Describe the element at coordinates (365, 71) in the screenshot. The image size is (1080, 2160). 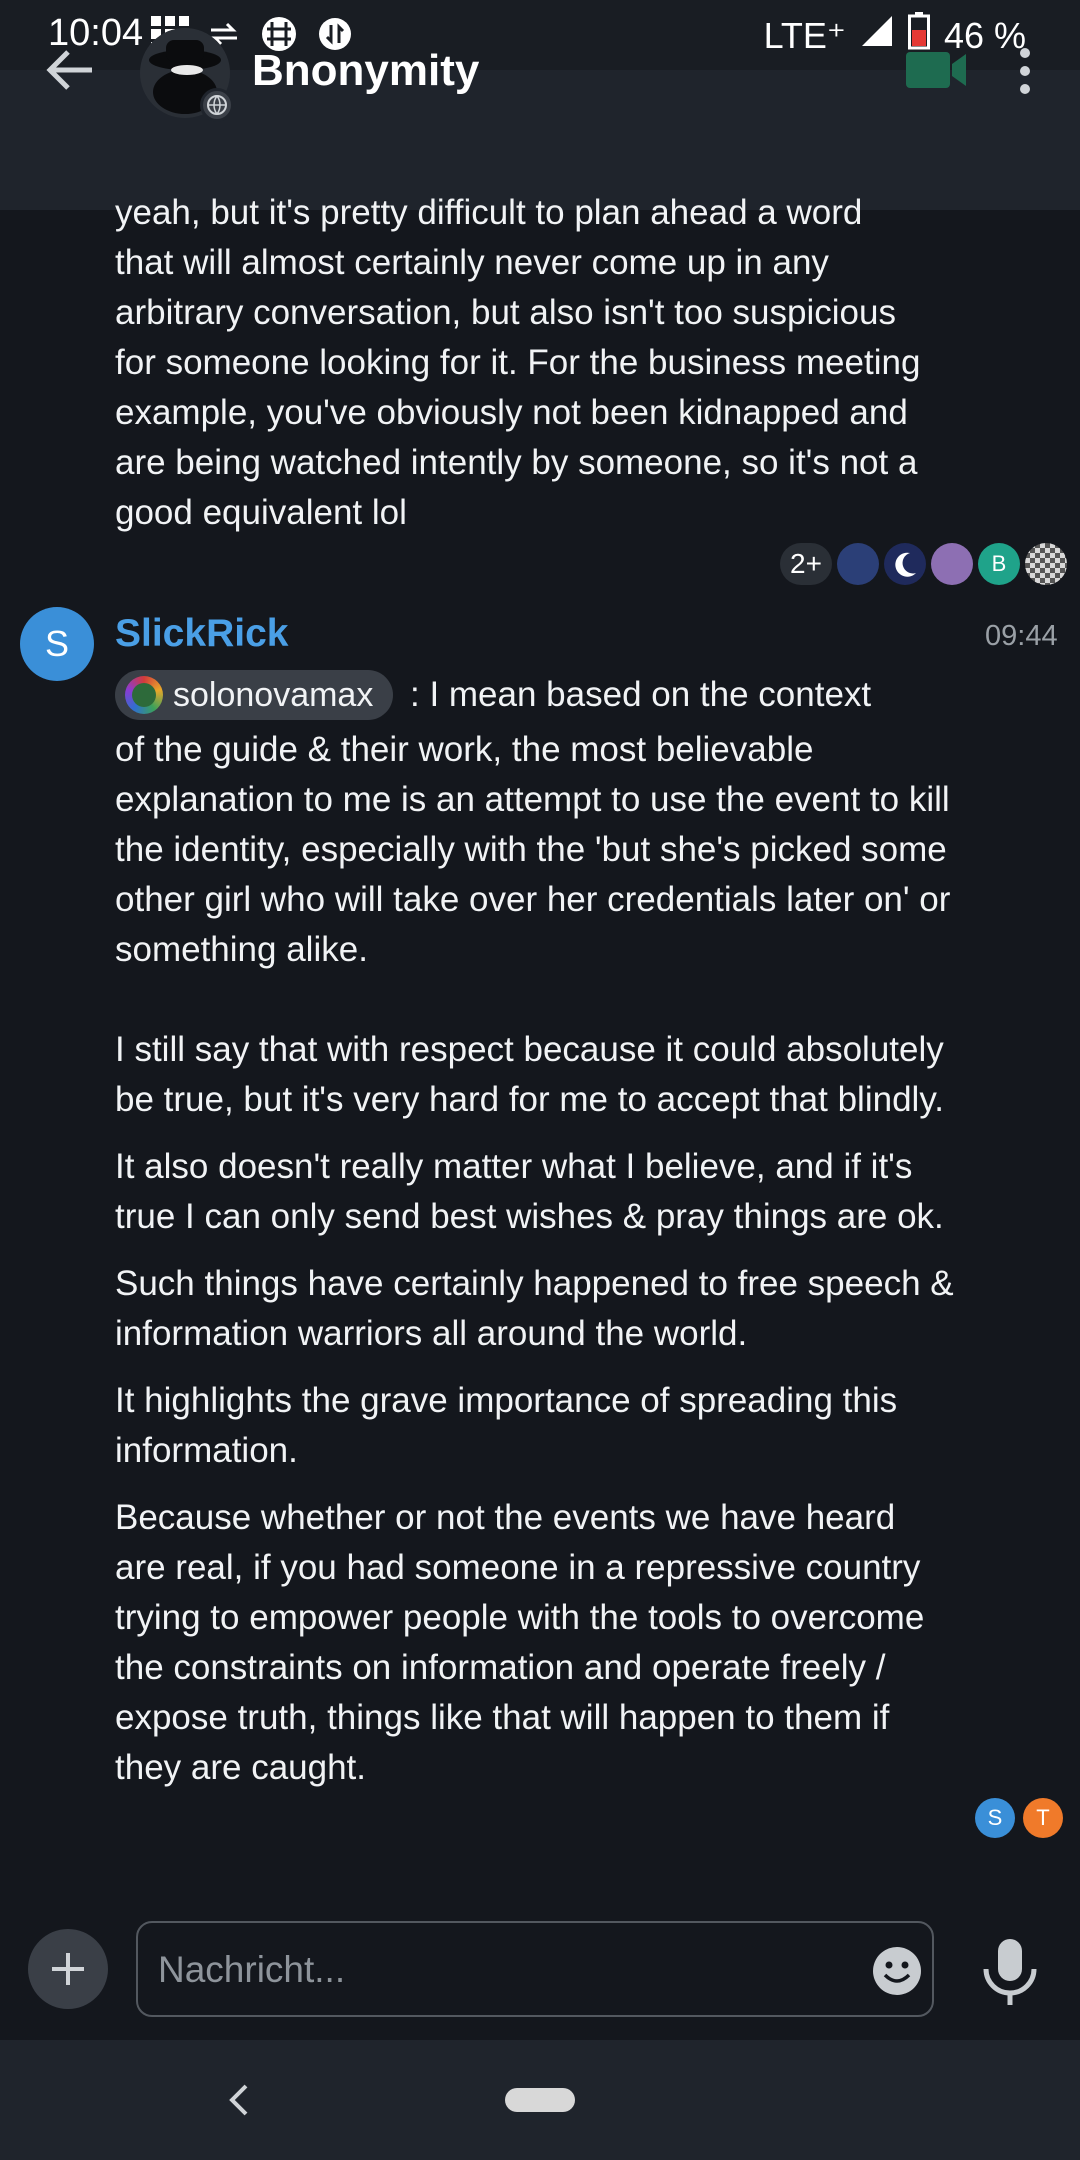
I see `chat-title: Bnonymity` at that location.